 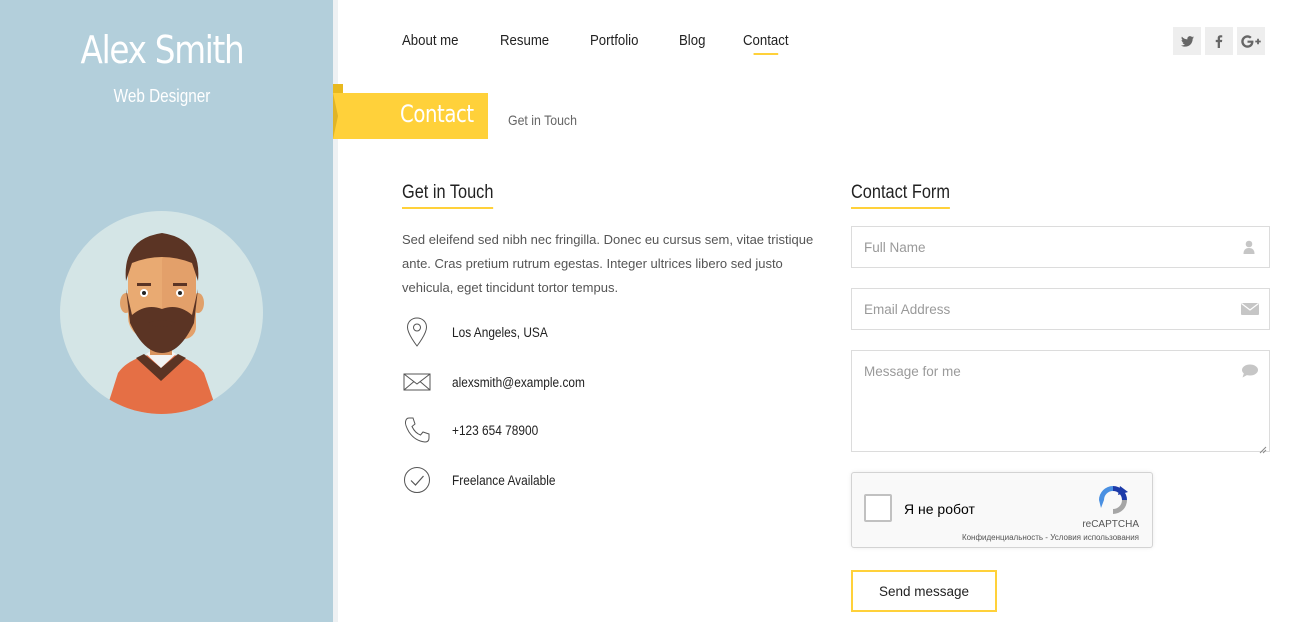 I want to click on nav-contact: Contact, so click(x=766, y=43).